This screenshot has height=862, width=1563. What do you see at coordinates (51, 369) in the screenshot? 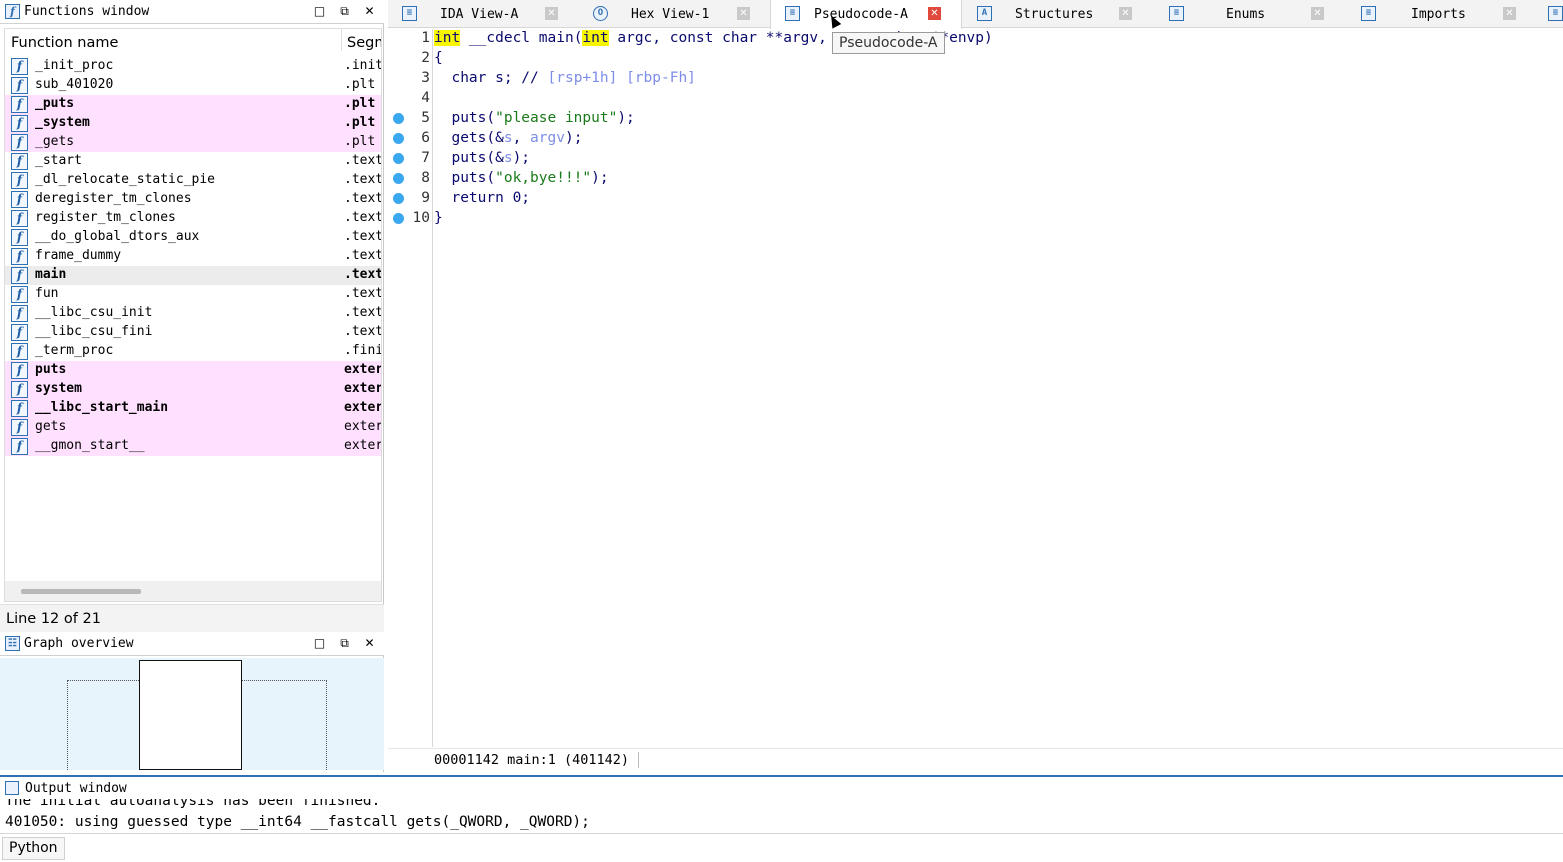
I see `function-name: puts` at bounding box center [51, 369].